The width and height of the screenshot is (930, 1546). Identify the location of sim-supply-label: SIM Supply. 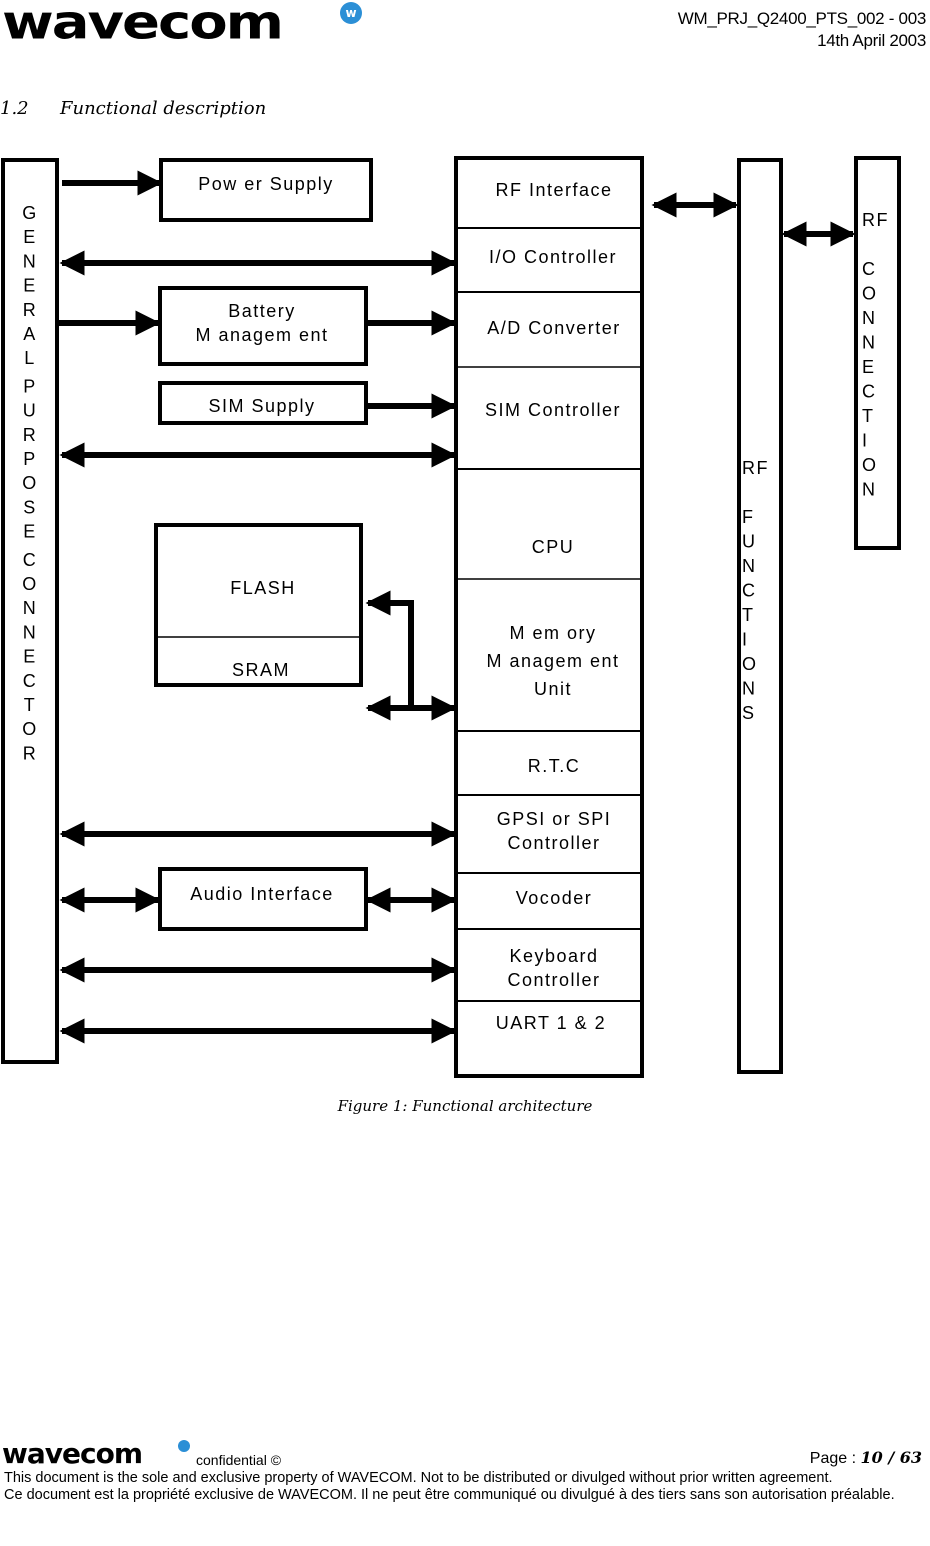
(261, 406).